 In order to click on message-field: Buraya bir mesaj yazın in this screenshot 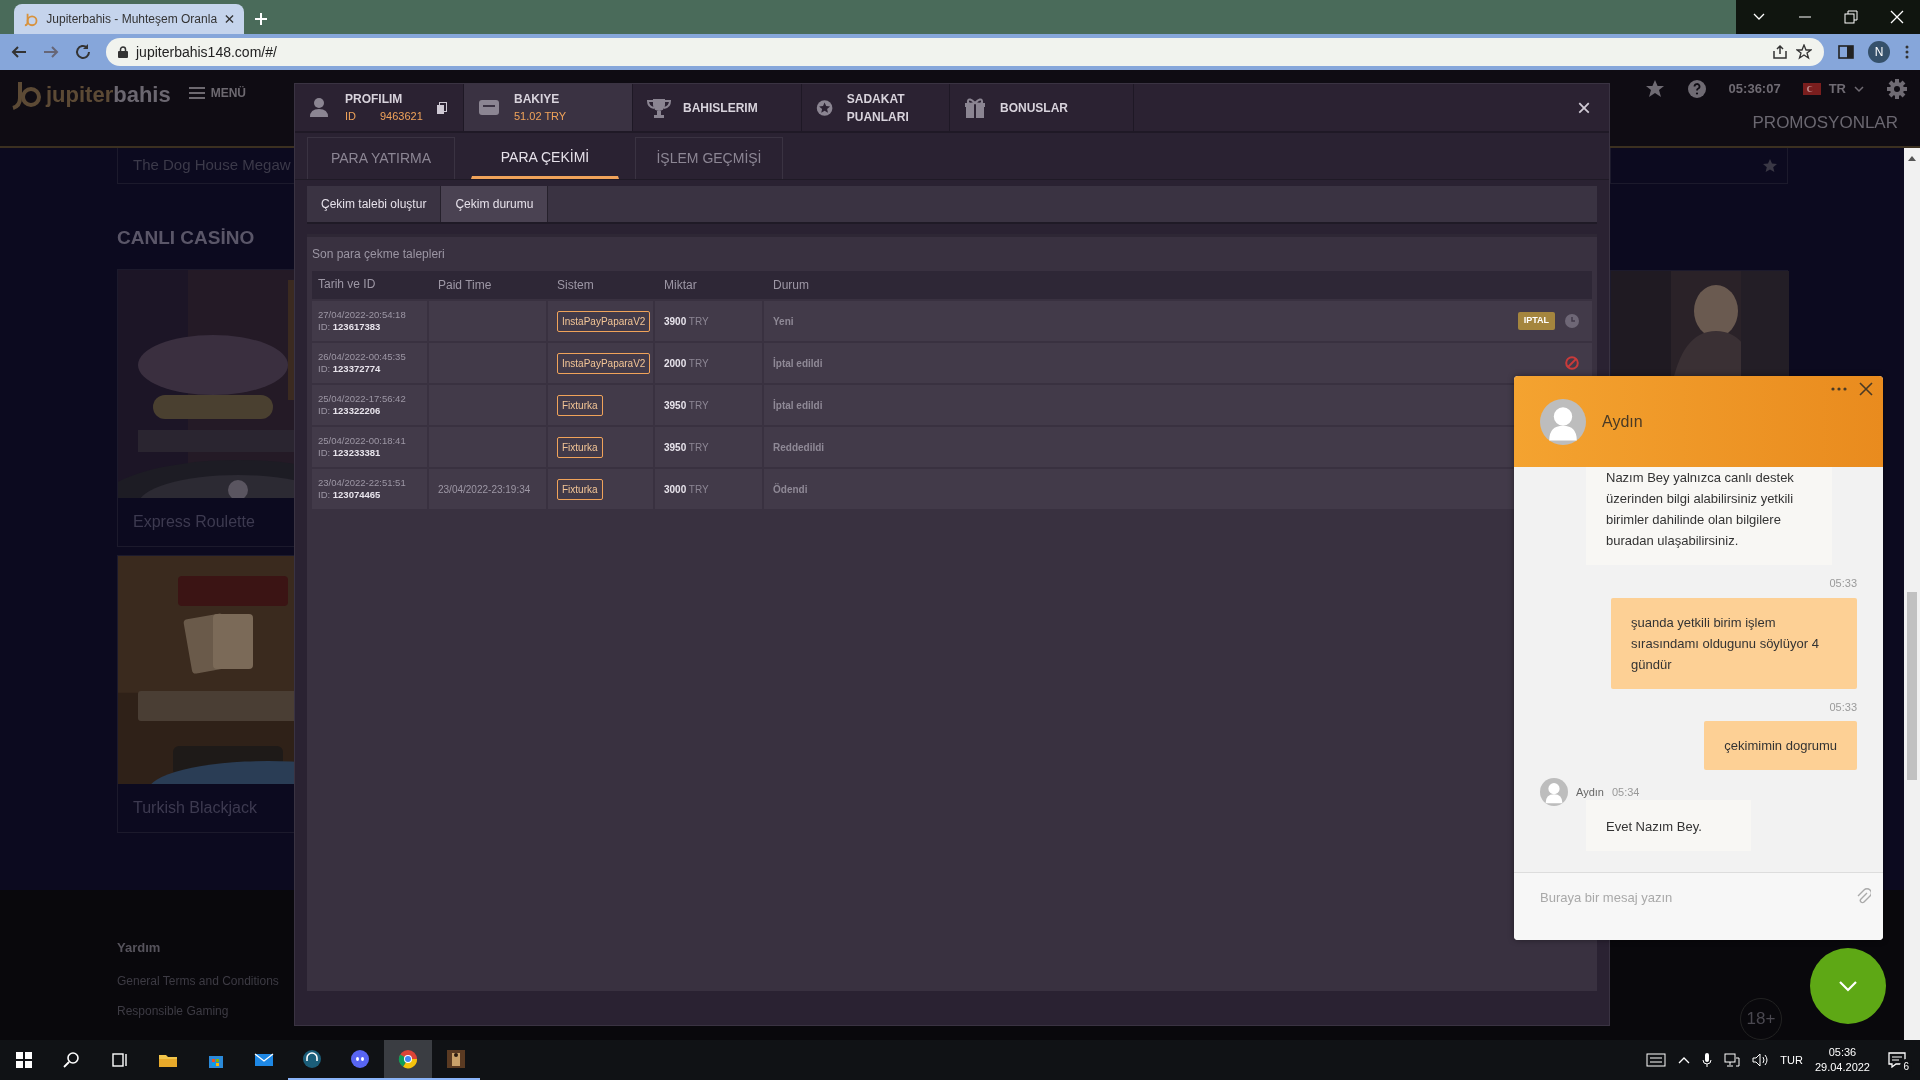, I will do `click(1698, 906)`.